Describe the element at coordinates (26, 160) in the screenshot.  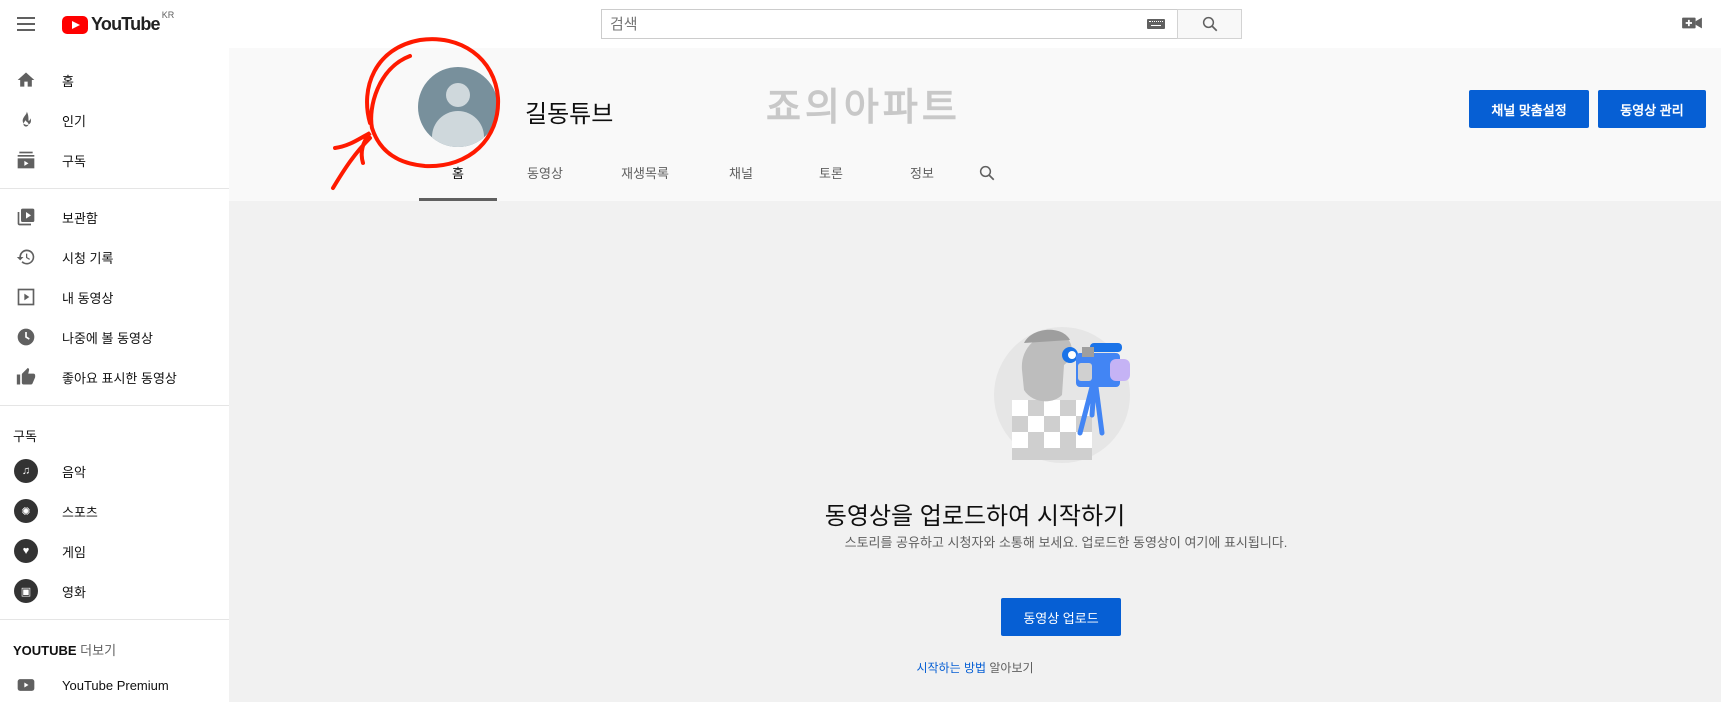
I see `subscriptions-icon` at that location.